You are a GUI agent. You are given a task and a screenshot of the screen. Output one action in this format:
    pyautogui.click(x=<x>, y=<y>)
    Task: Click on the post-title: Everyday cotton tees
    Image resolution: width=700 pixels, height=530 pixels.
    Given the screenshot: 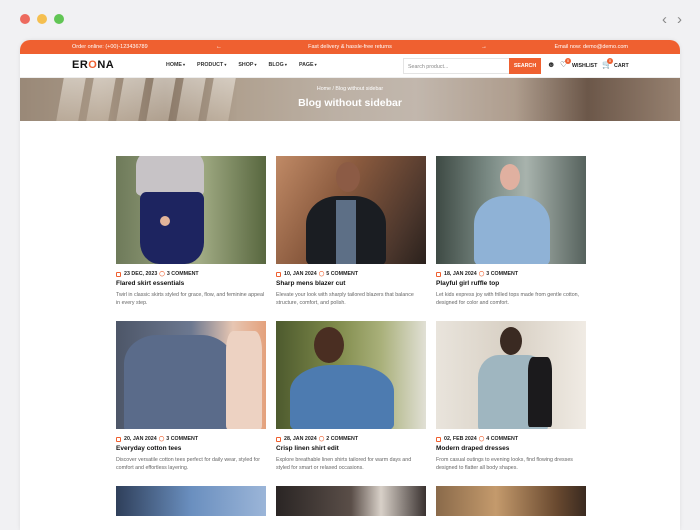 What is the action you would take?
    pyautogui.click(x=191, y=448)
    